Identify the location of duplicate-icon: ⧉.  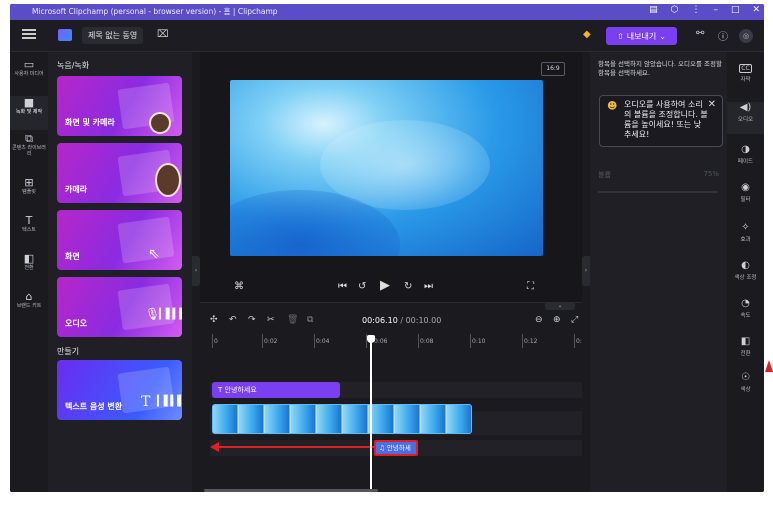
(310, 320).